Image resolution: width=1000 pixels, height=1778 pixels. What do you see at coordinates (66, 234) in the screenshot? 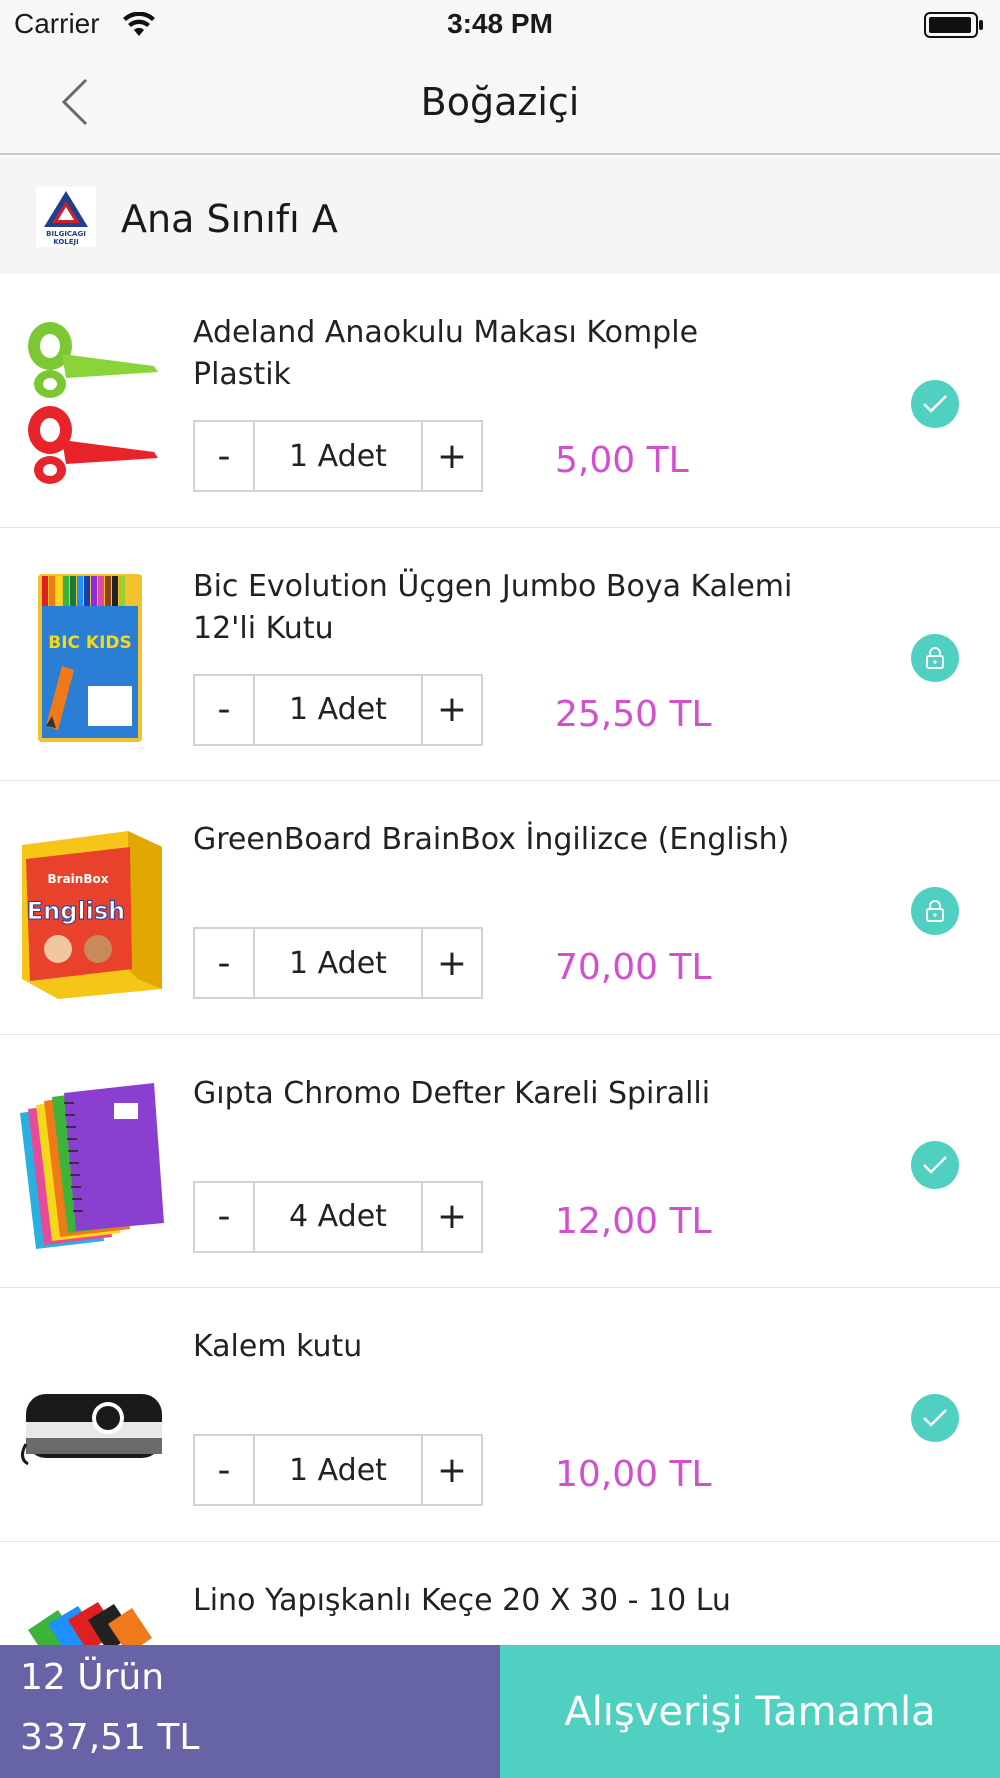
I see `svg-text: BILGICAGI` at bounding box center [66, 234].